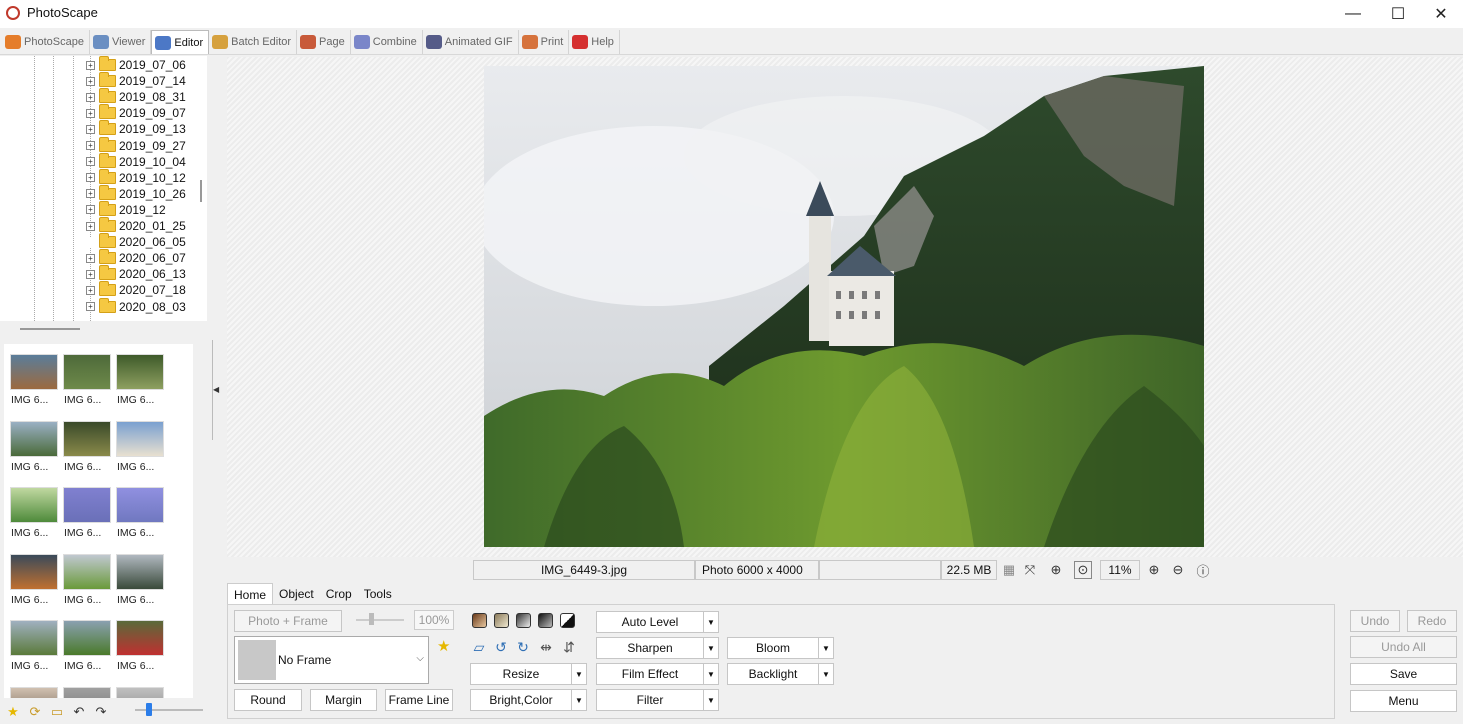 This screenshot has height=724, width=1463. Describe the element at coordinates (1403, 674) in the screenshot. I see `save-button: Save` at that location.